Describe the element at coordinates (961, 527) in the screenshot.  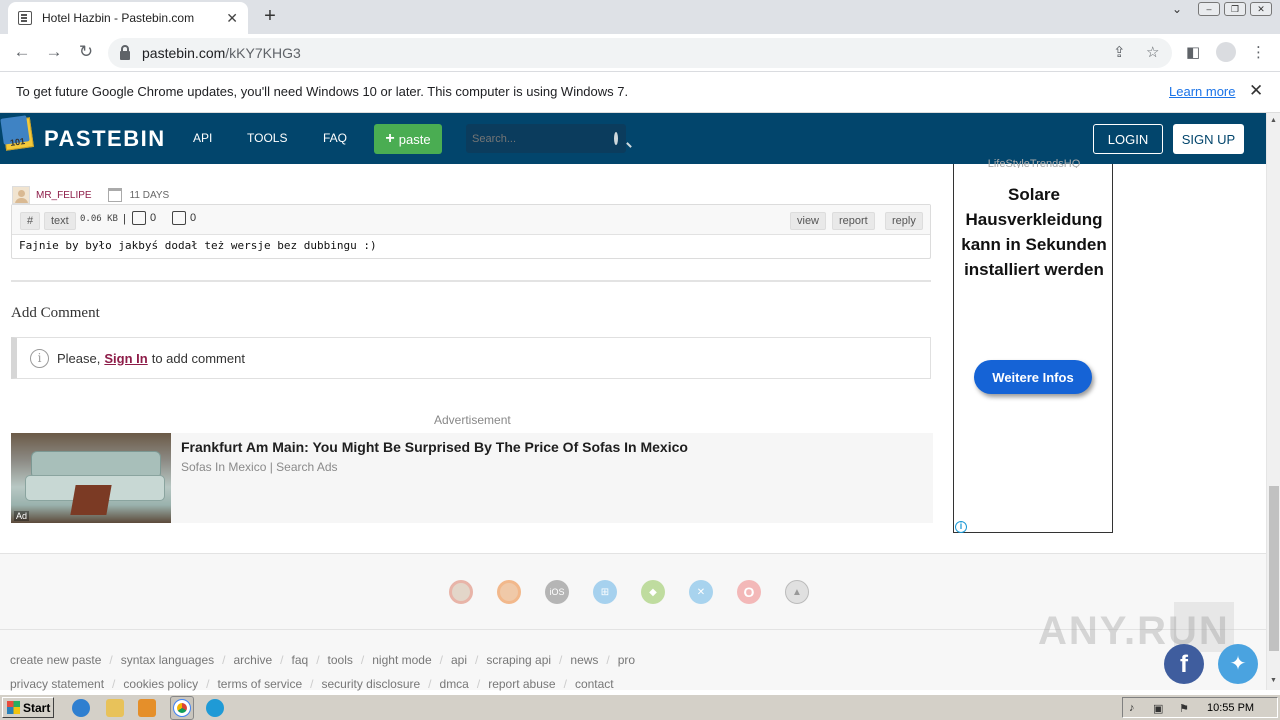
I see `ad-choices-info-icon: i` at that location.